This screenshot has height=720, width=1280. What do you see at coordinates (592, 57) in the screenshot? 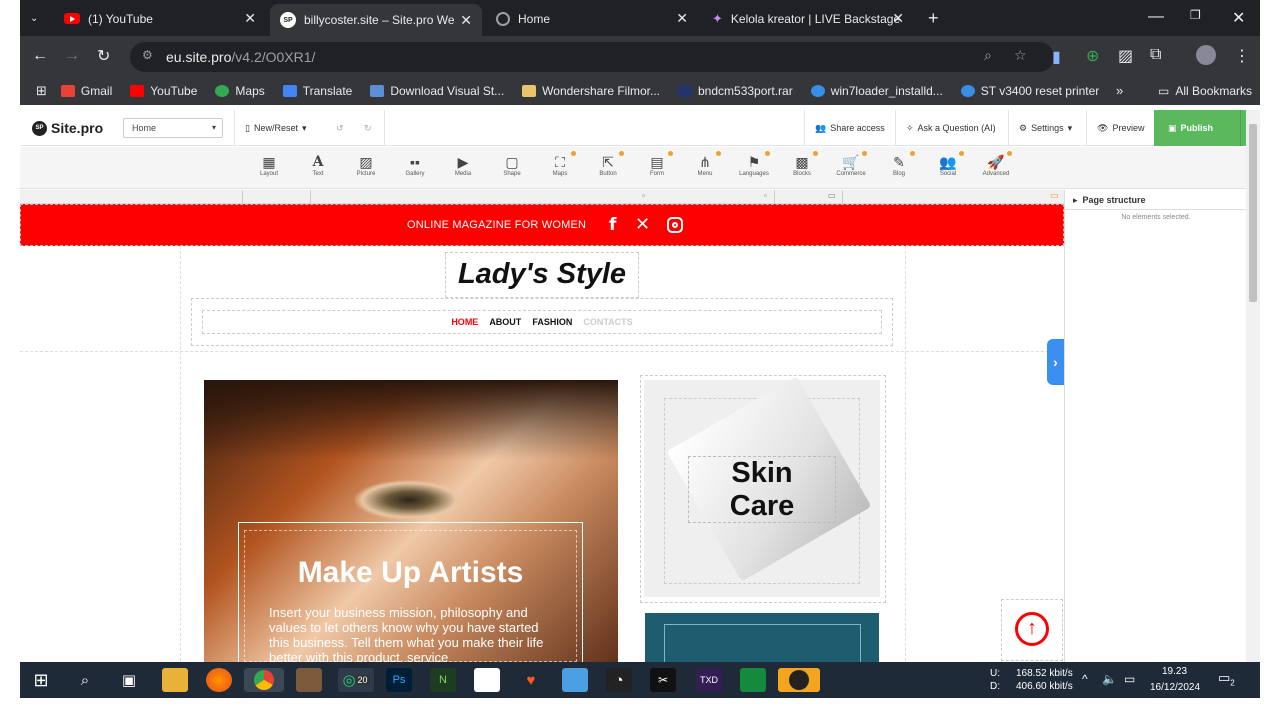
I see `address-bar: ⚙ eu.site.pro/v4.2/O0XR1/ ⌕ ☆` at bounding box center [592, 57].